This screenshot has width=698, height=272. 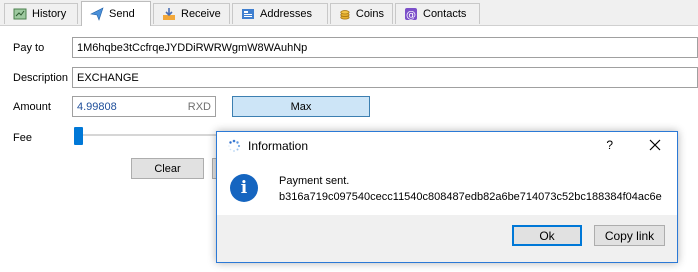 I want to click on clear-button-label: Clear, so click(x=167, y=168).